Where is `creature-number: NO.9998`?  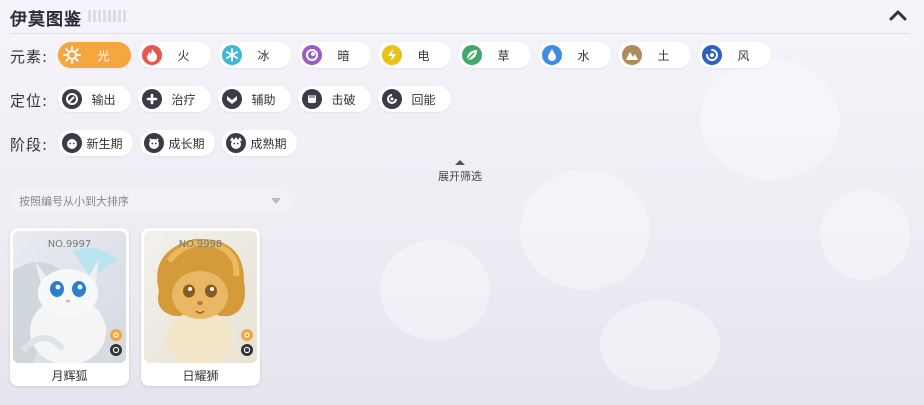
creature-number: NO.9998 is located at coordinates (200, 244).